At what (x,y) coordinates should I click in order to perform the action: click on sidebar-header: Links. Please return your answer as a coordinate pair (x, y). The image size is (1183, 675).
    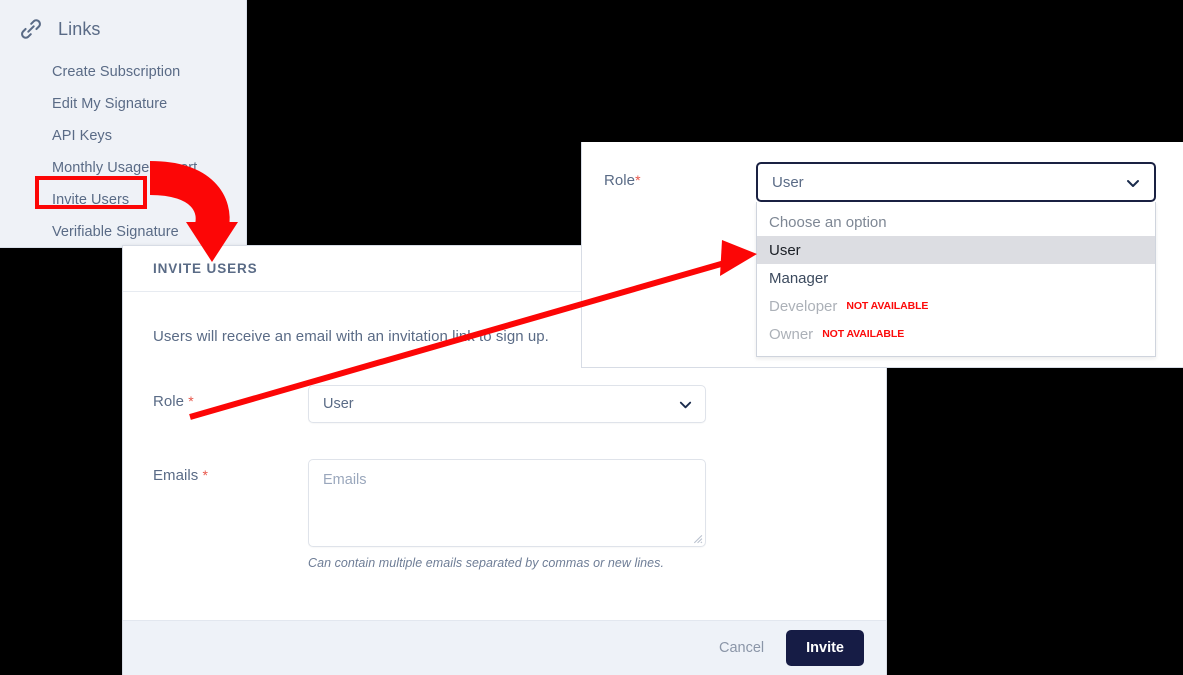
    Looking at the image, I should click on (123, 21).